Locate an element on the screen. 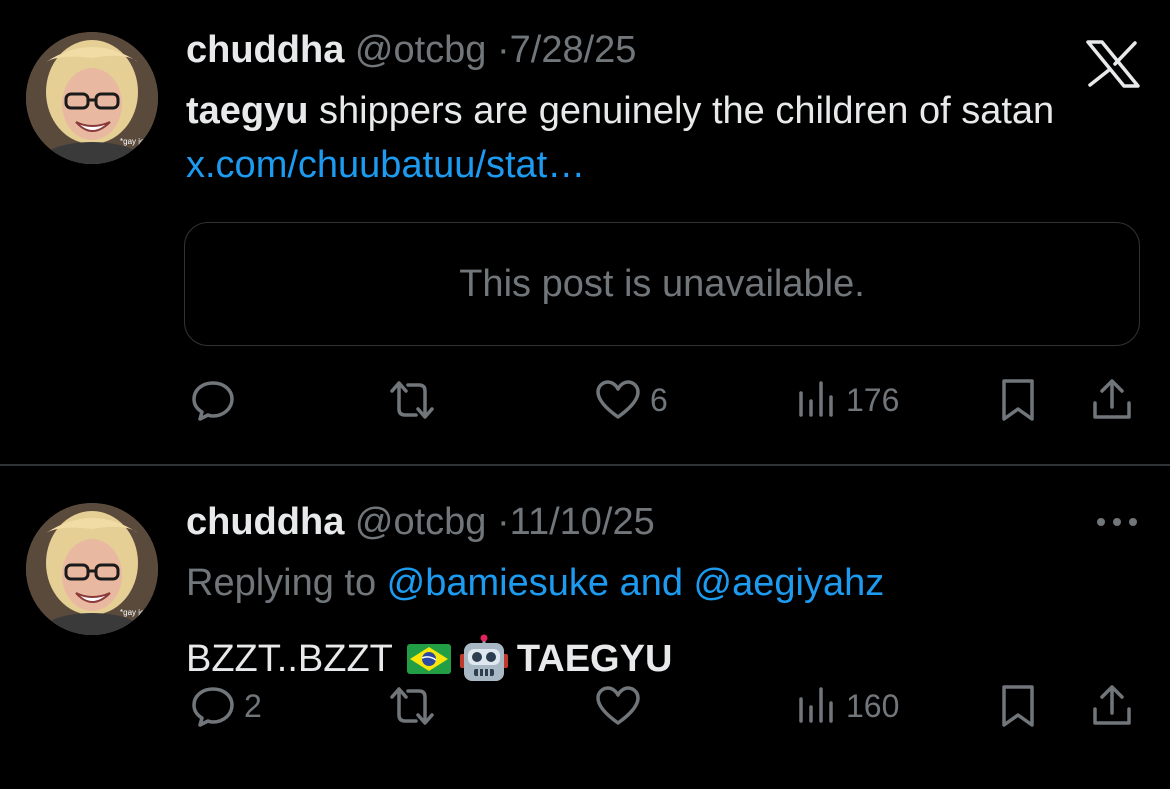 Image resolution: width=1170 pixels, height=789 pixels. view-count: 176 is located at coordinates (873, 399).